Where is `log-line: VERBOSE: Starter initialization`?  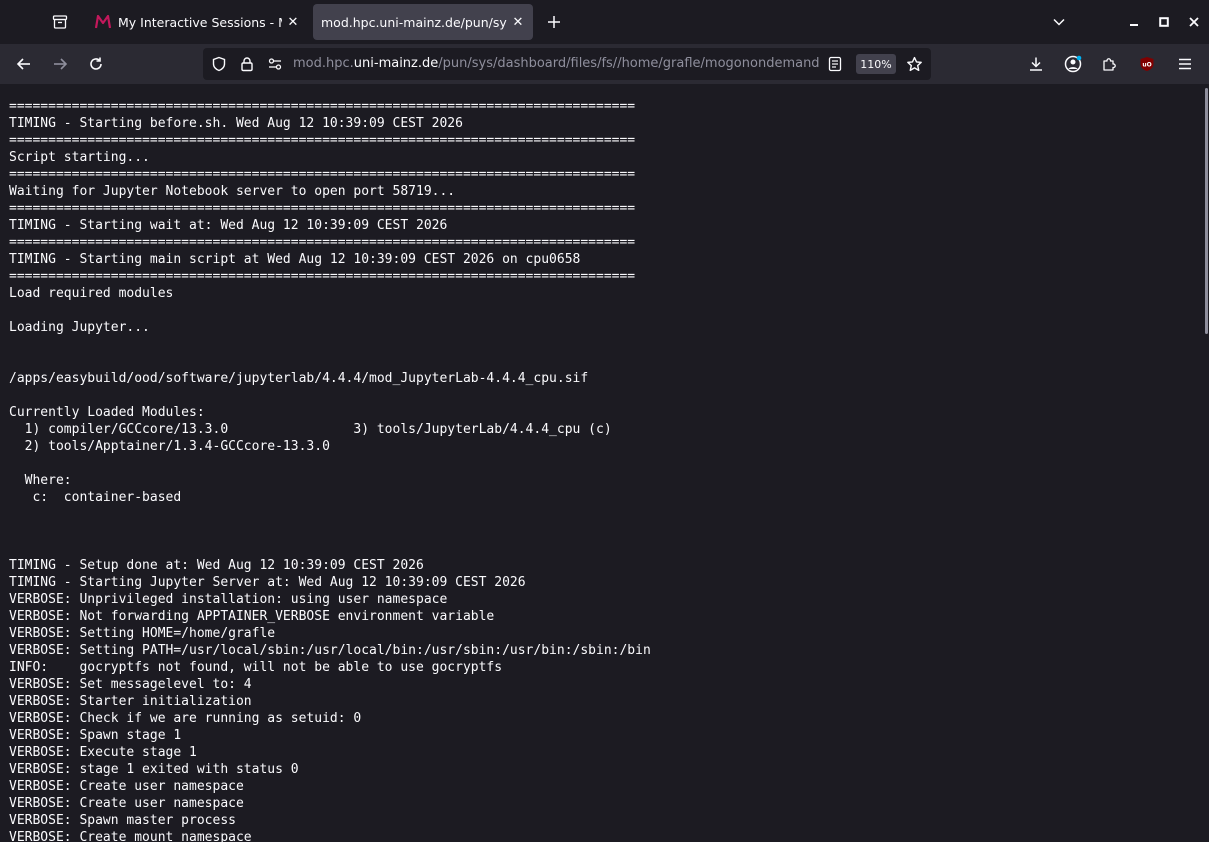
log-line: VERBOSE: Starter initialization is located at coordinates (130, 701).